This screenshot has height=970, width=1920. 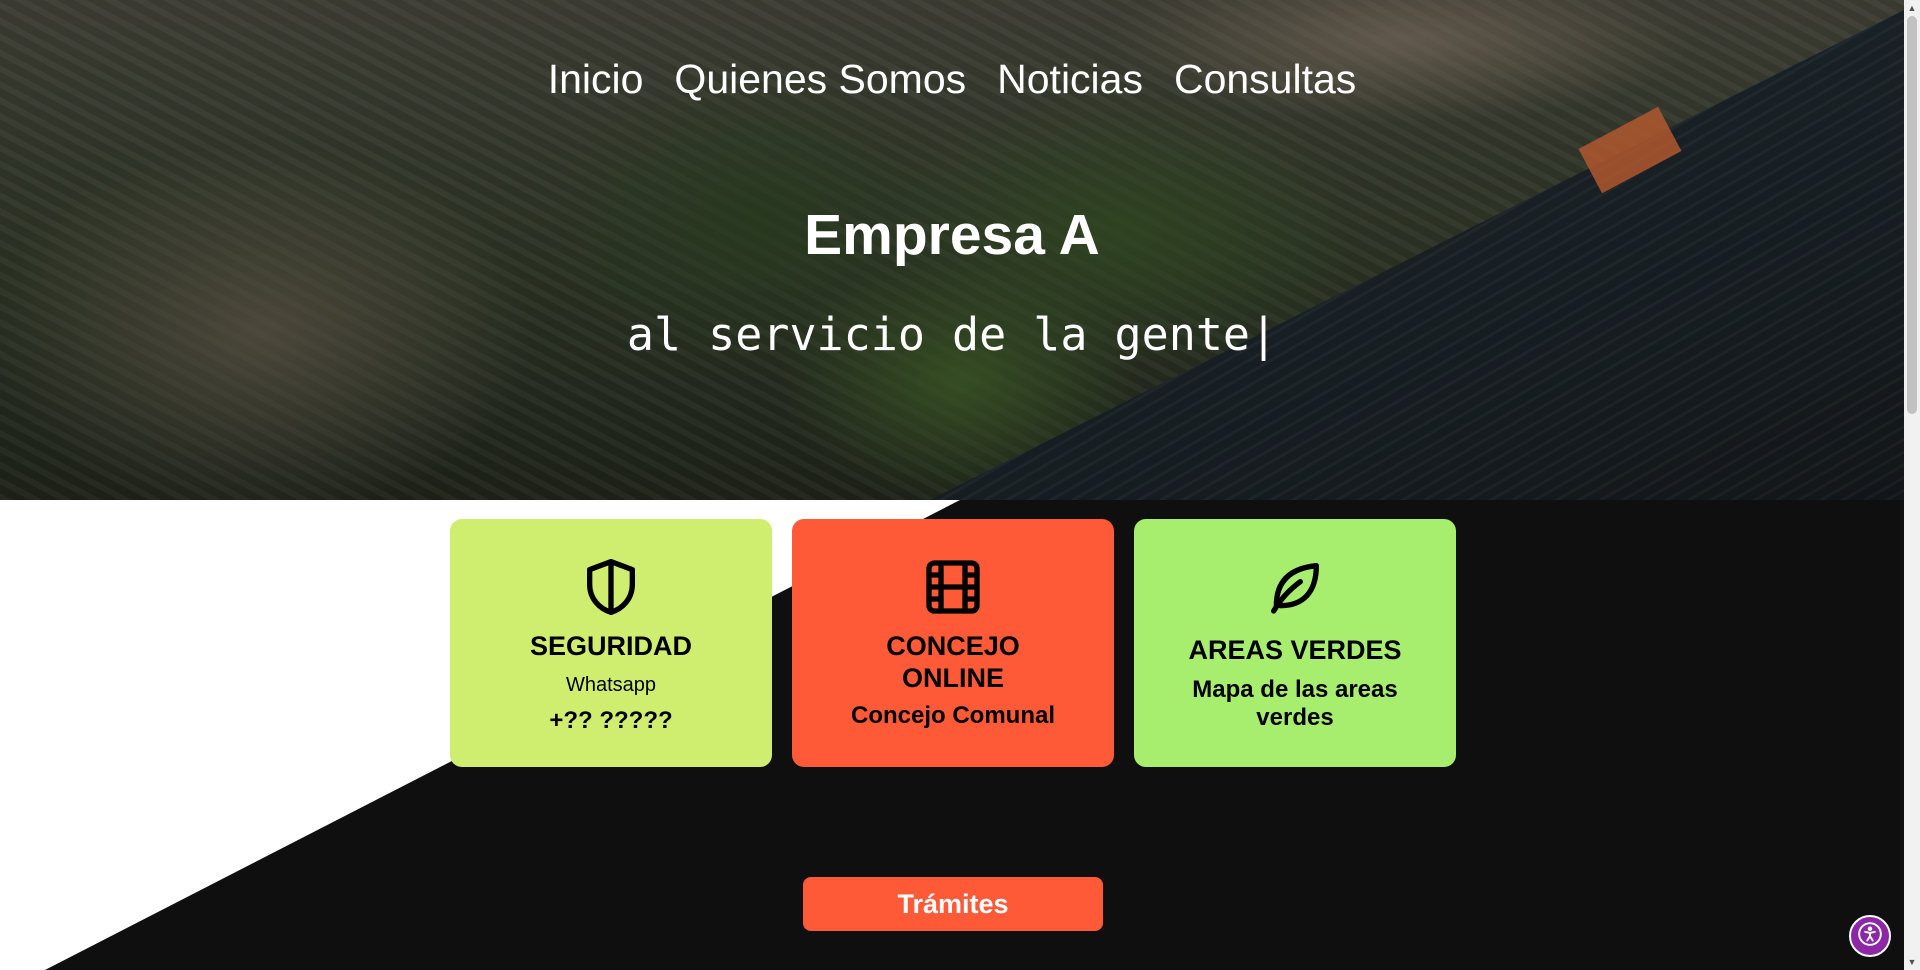 I want to click on accessibility-icon, so click(x=1870, y=936).